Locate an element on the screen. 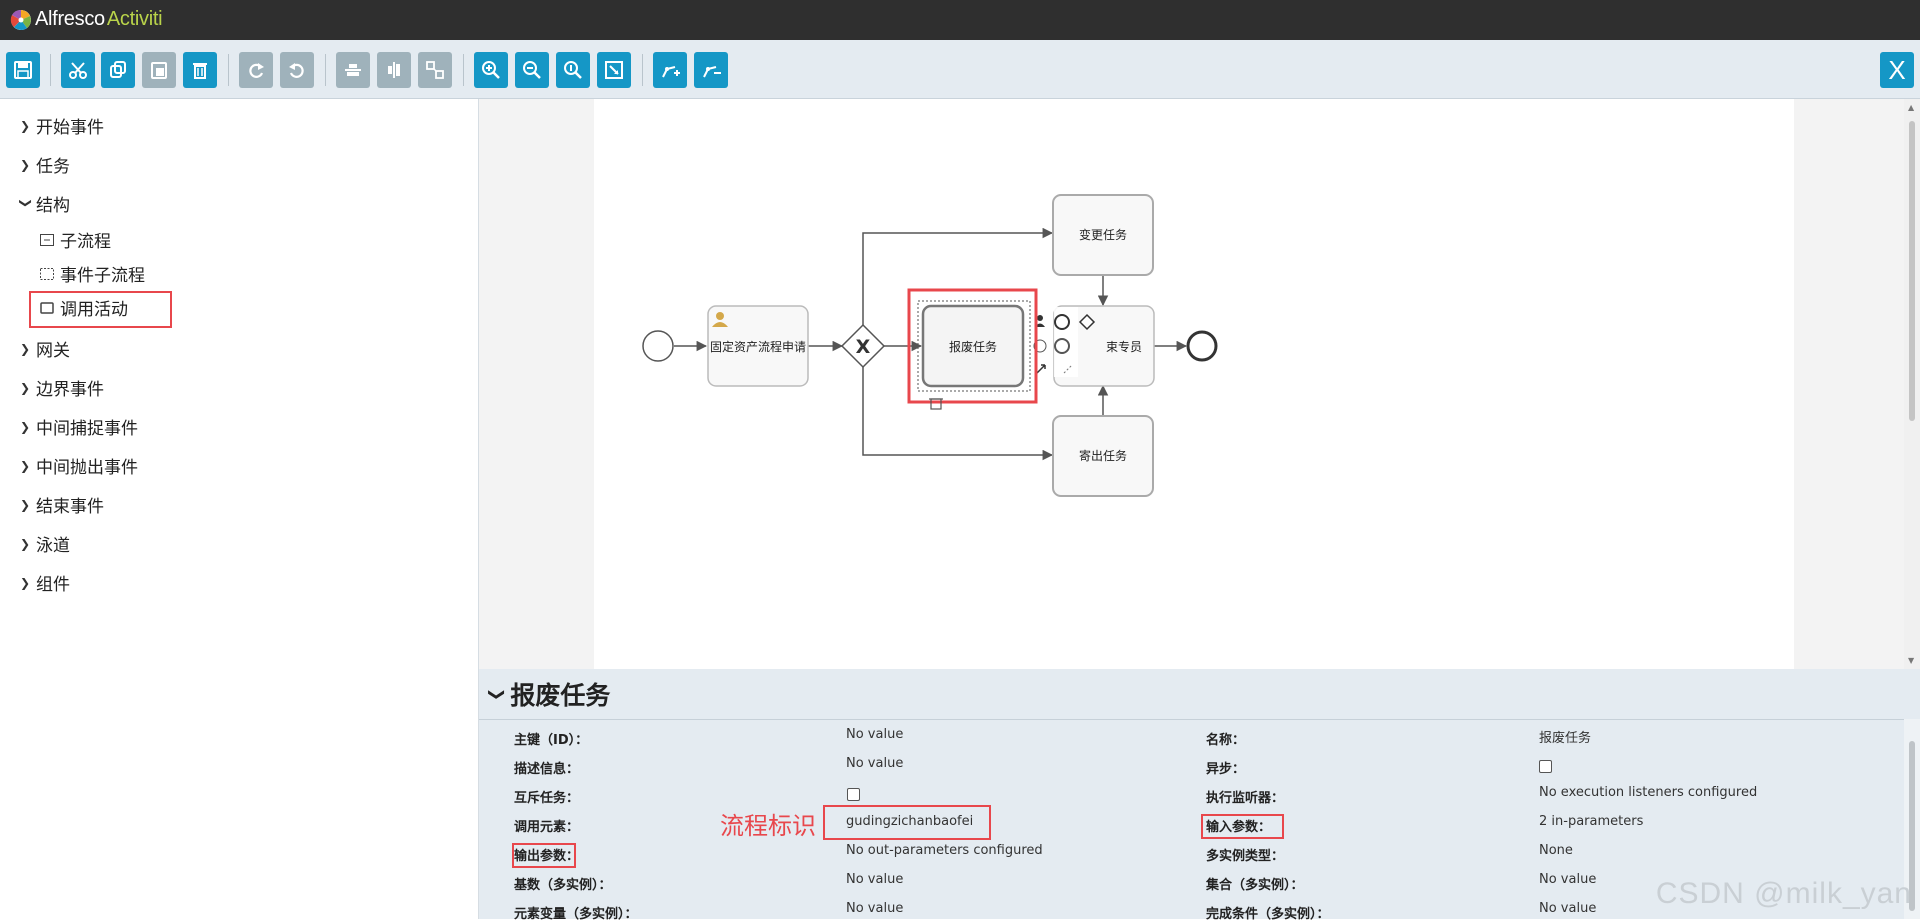 The width and height of the screenshot is (1920, 922). zoom-in-icon is located at coordinates (491, 70).